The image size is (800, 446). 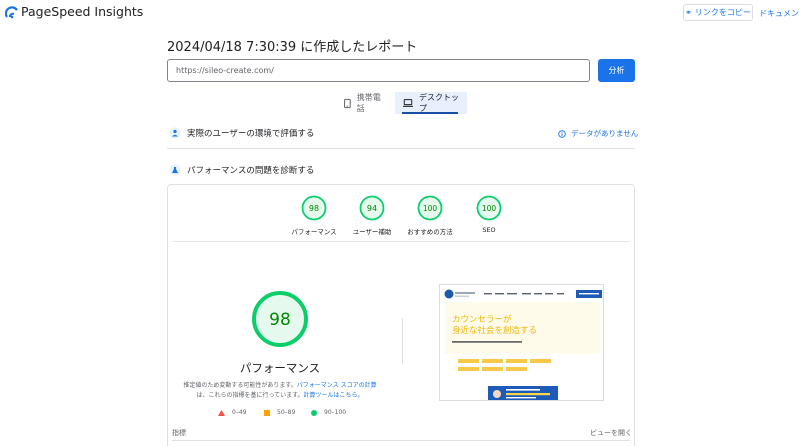 What do you see at coordinates (401, 170) in the screenshot?
I see `lab-data-header: パフォーマンスの問題を診断する` at bounding box center [401, 170].